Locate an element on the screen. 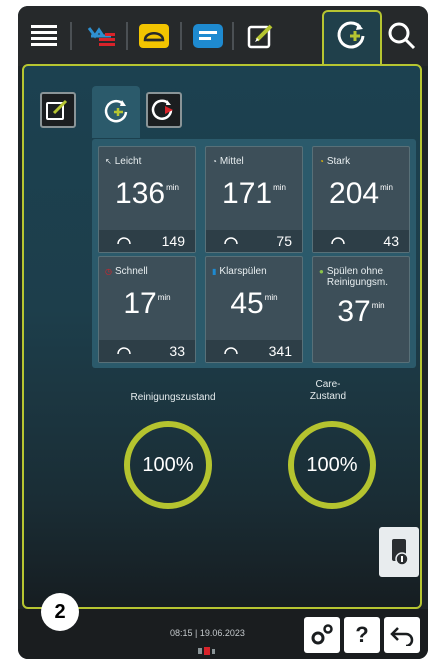 The height and width of the screenshot is (659, 433). list-icon is located at coordinates (208, 36).